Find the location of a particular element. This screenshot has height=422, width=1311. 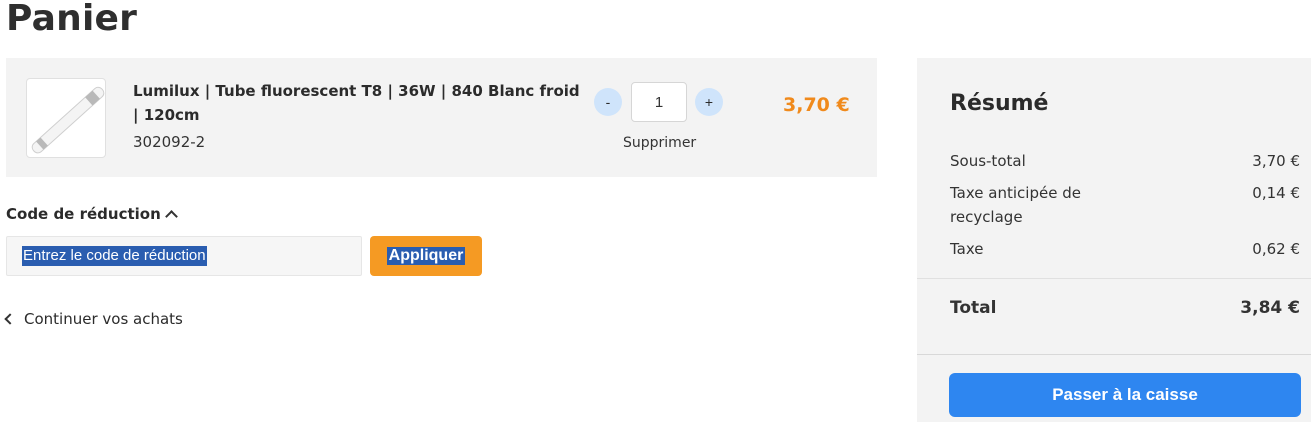

apply-discount-label: Appliquer is located at coordinates (426, 256).